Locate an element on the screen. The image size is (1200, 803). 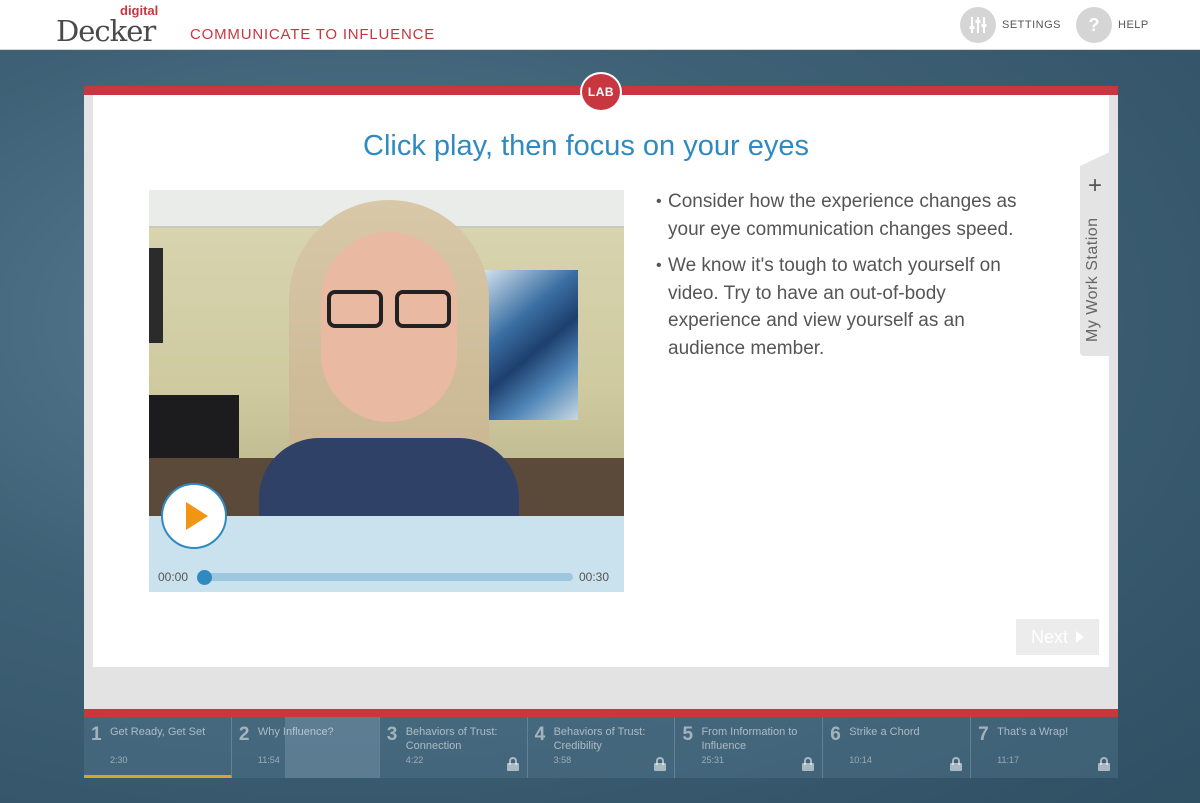
play-button is located at coordinates (194, 516).